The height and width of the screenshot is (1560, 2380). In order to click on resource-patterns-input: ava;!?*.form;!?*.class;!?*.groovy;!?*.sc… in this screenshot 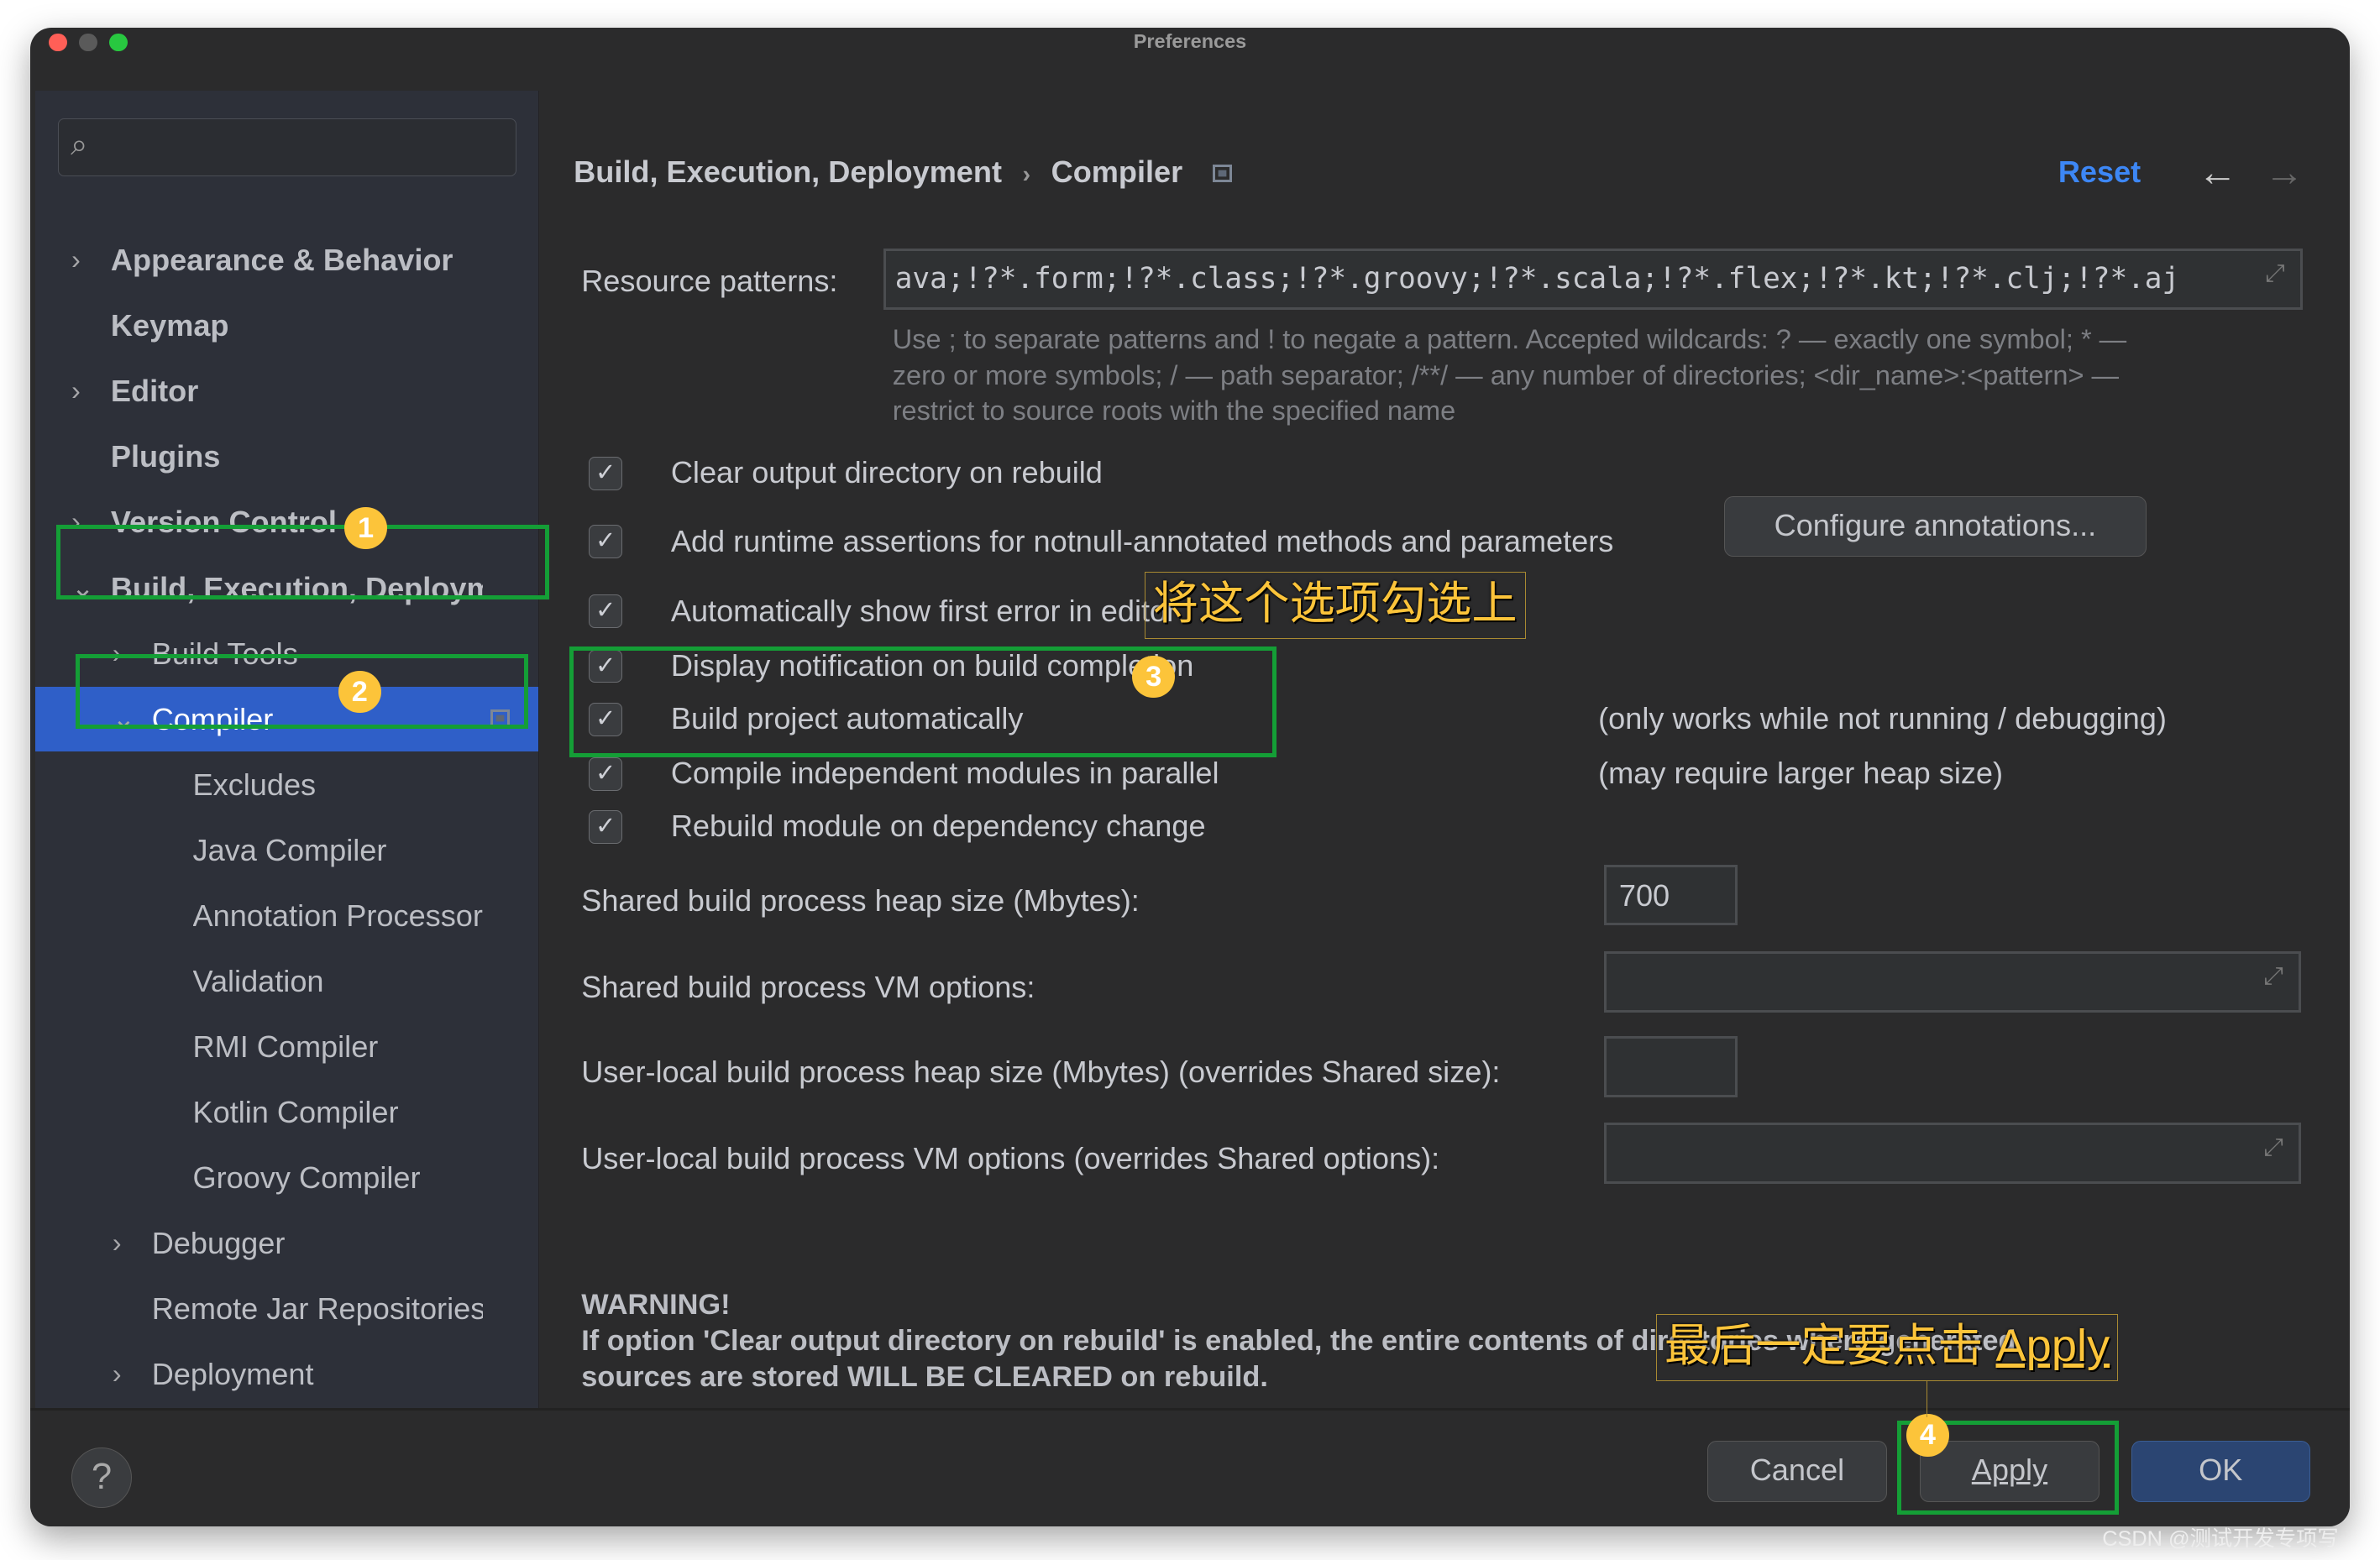, I will do `click(1593, 279)`.